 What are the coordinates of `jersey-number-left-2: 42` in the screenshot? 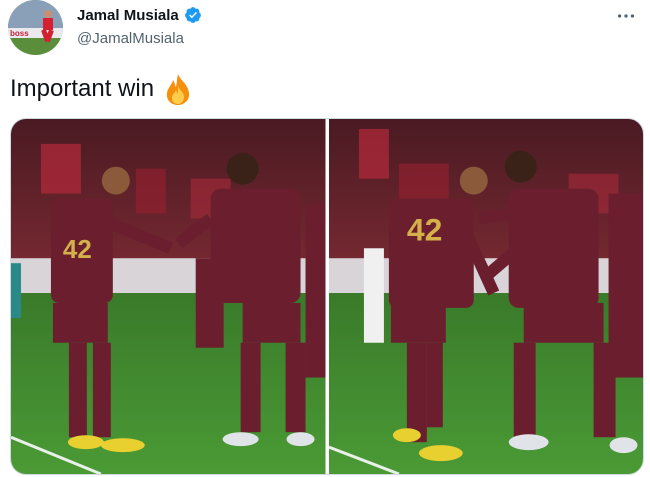 It's located at (424, 229).